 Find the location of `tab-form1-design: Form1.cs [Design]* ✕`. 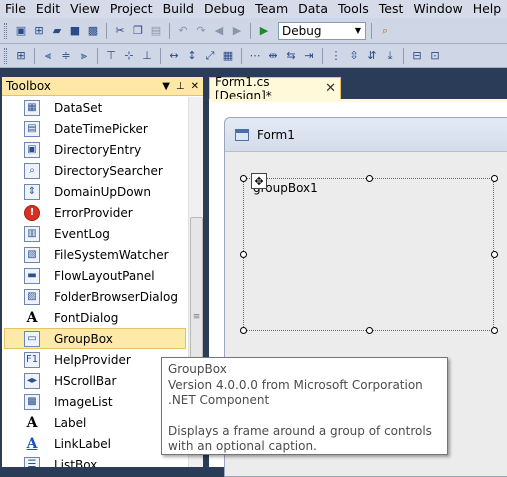

tab-form1-design: Form1.cs [Design]* ✕ is located at coordinates (275, 89).